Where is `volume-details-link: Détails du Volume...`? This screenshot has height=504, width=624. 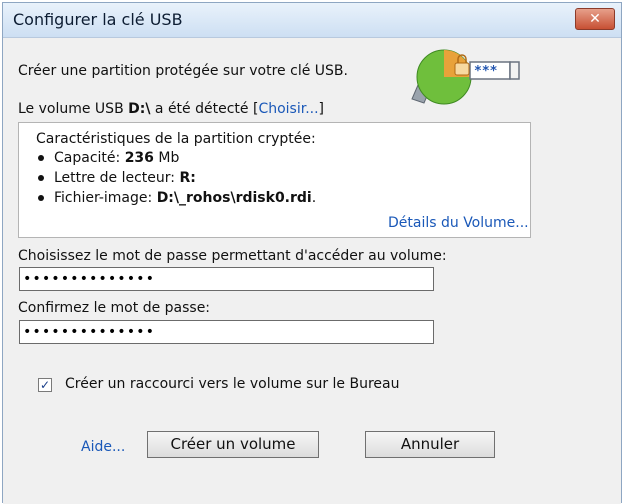
volume-details-link: Détails du Volume... is located at coordinates (458, 223).